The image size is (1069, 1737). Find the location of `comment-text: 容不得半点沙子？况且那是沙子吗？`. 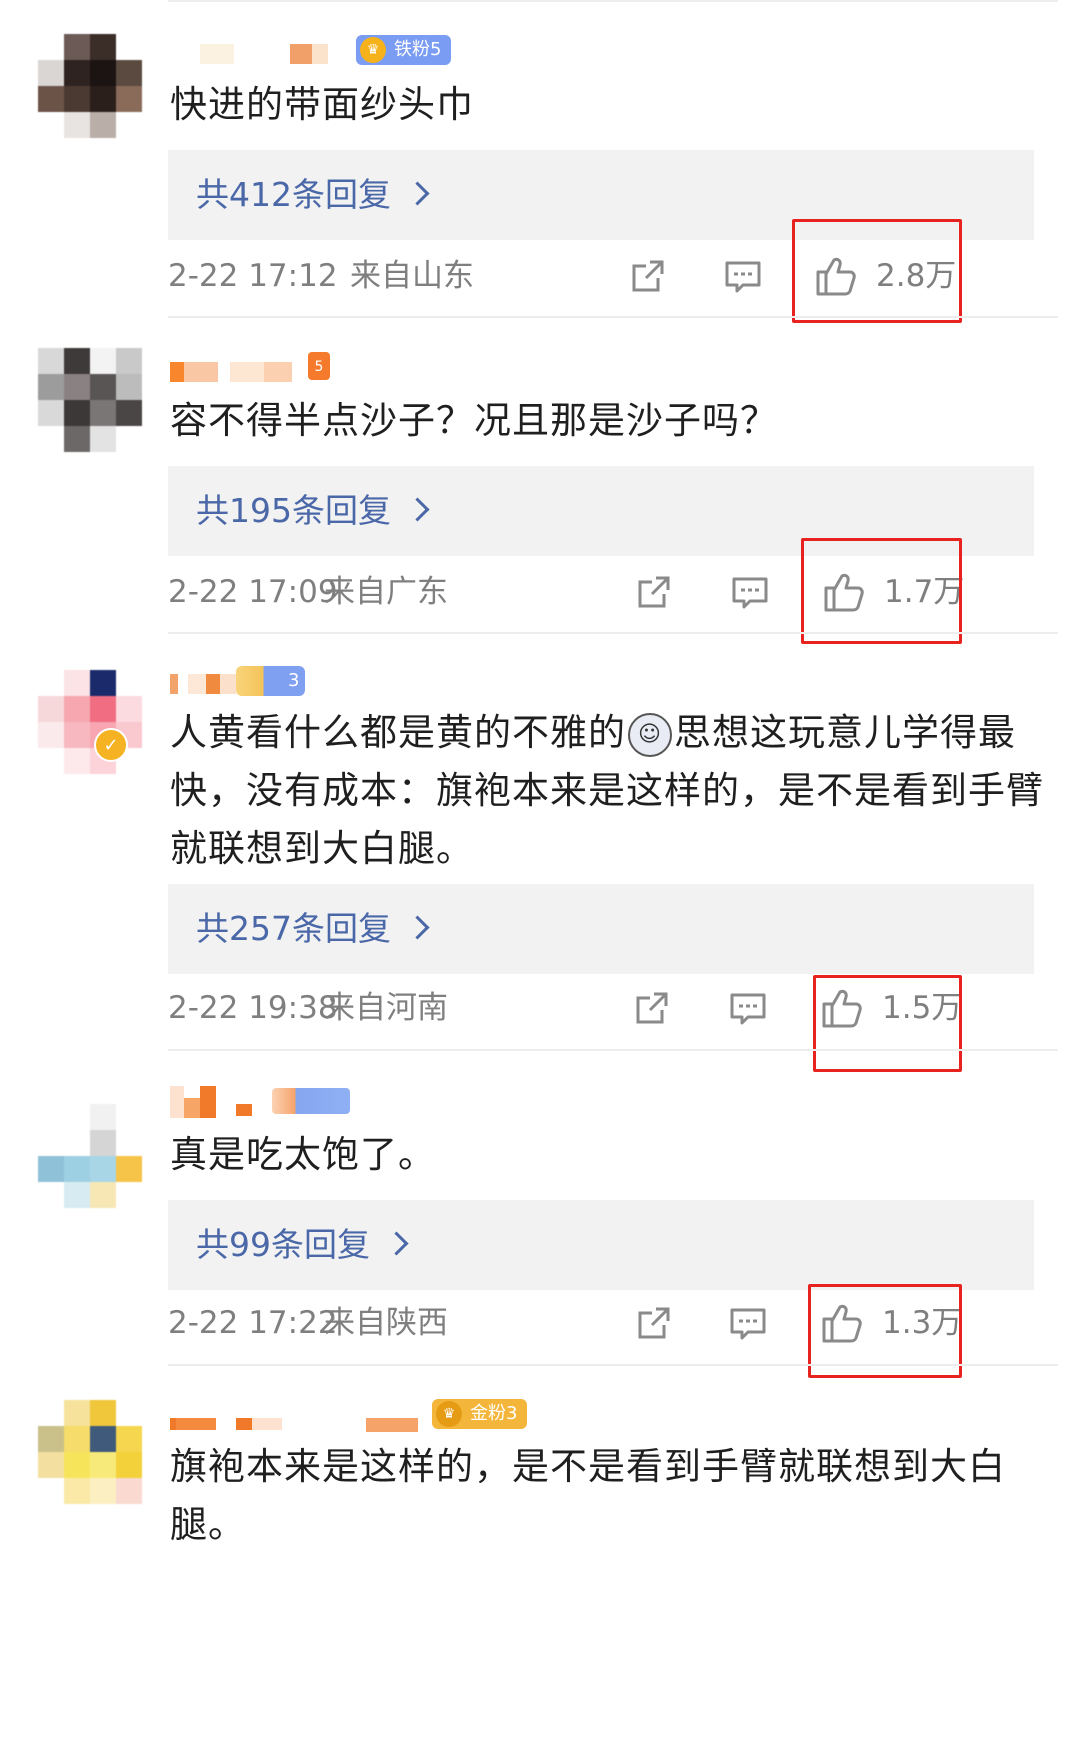

comment-text: 容不得半点沙子？况且那是沙子吗？ is located at coordinates (474, 420).